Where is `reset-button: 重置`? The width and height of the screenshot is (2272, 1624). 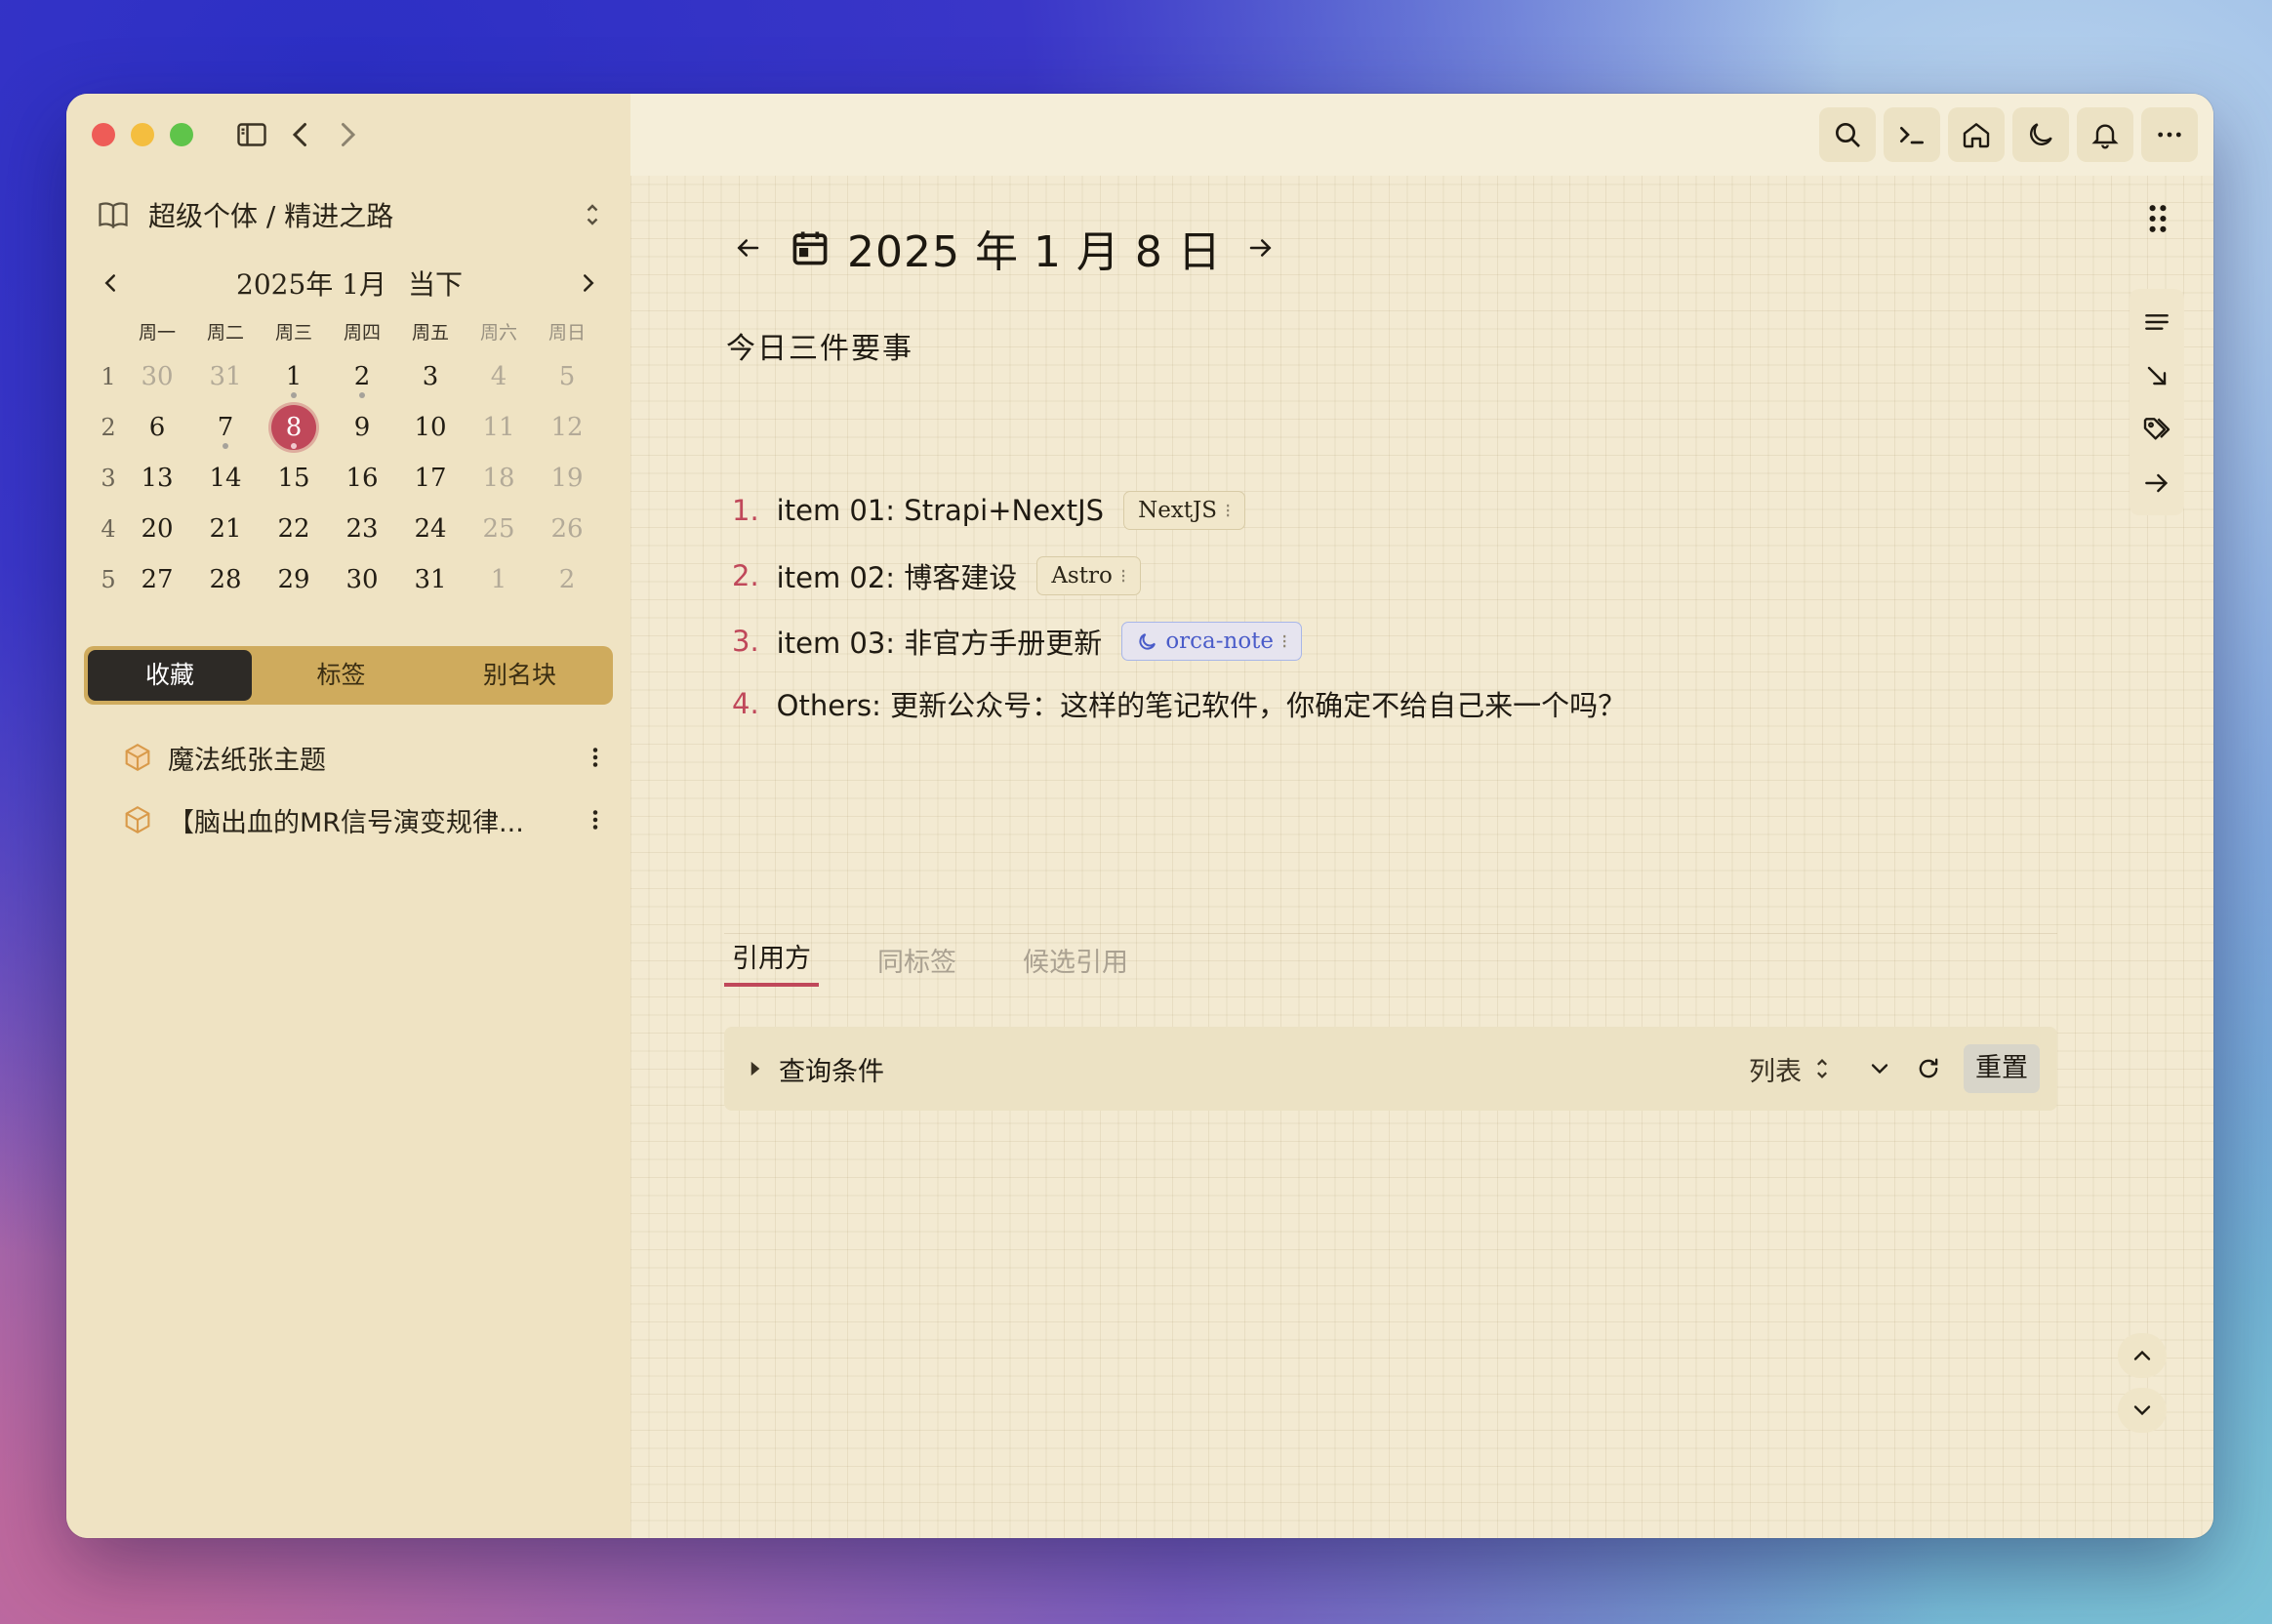
reset-button: 重置 is located at coordinates (2002, 1068).